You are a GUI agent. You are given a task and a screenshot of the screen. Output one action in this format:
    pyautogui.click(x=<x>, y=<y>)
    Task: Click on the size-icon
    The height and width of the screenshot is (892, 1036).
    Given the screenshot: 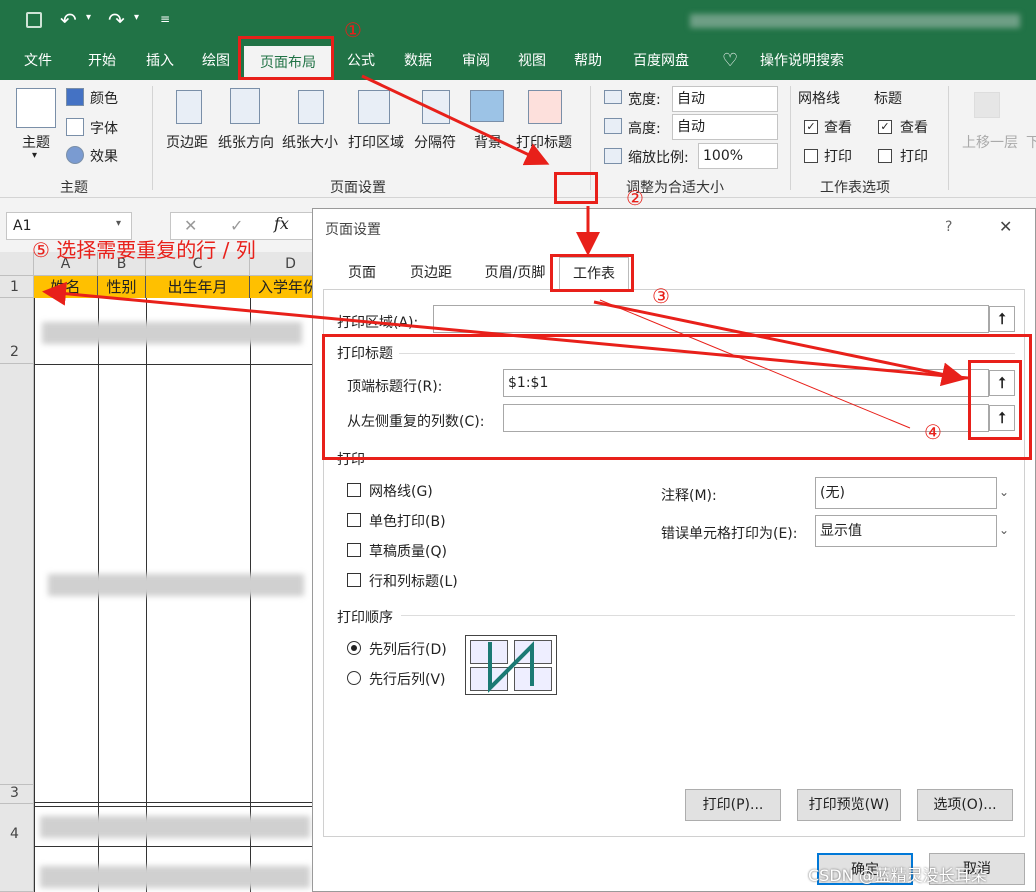 What is the action you would take?
    pyautogui.click(x=311, y=107)
    